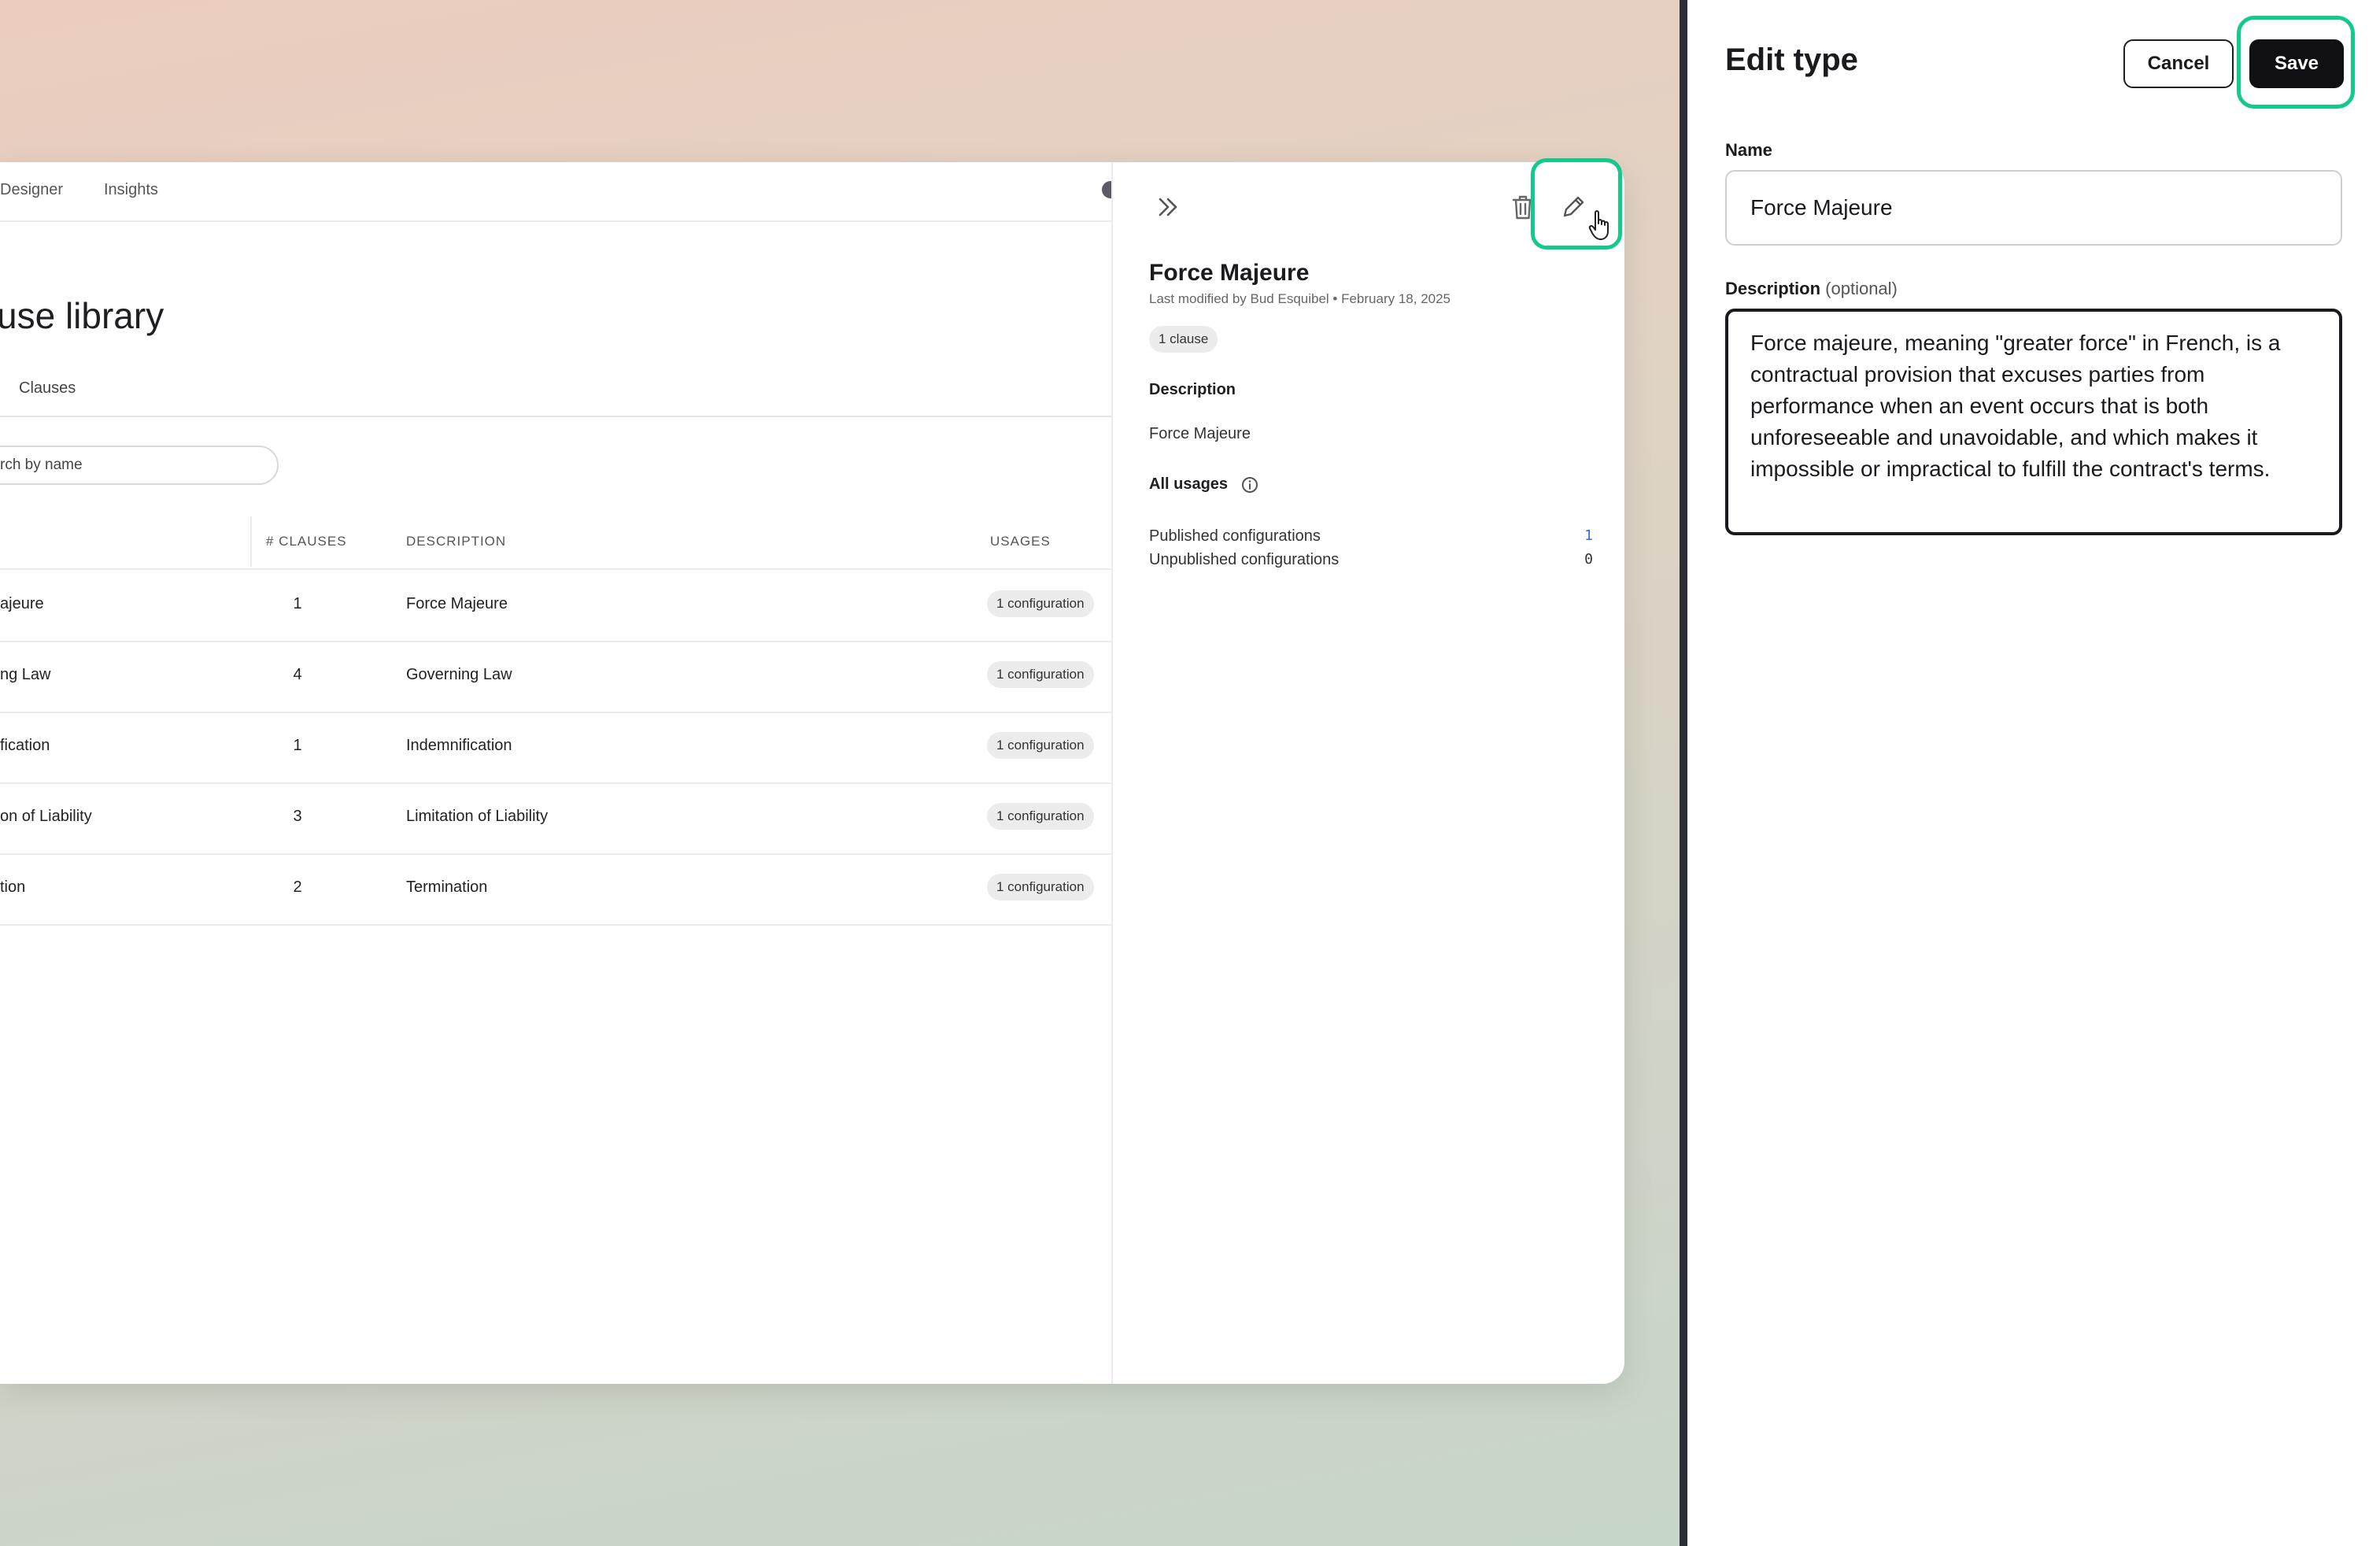  I want to click on name-field, so click(2033, 208).